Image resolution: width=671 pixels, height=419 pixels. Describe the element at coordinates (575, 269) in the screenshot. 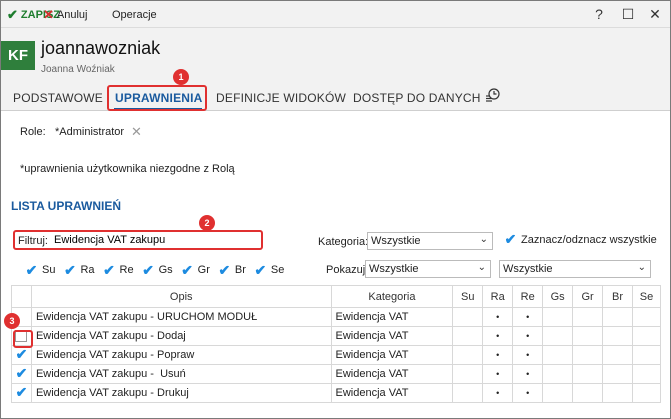

I see `show-select-secondary: Wszystkie ⌄` at that location.